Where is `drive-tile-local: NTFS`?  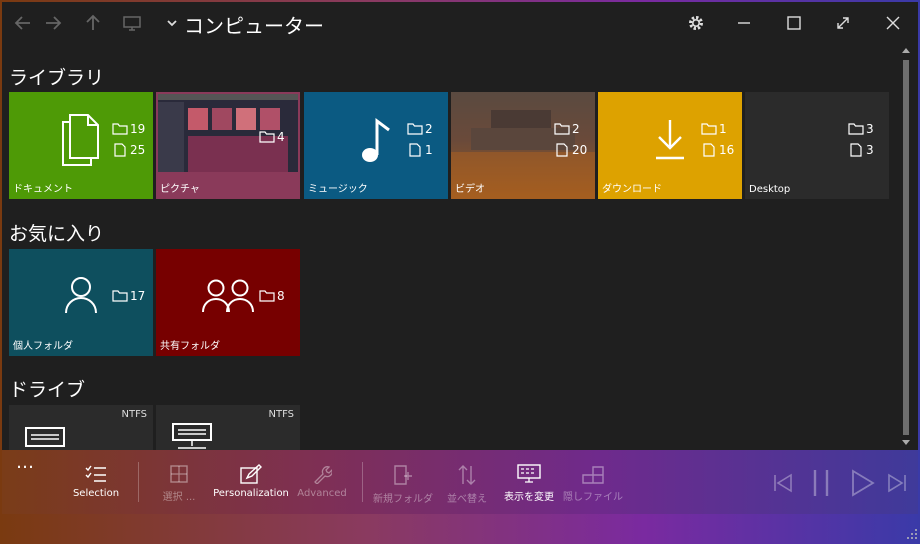 drive-tile-local: NTFS is located at coordinates (81, 427).